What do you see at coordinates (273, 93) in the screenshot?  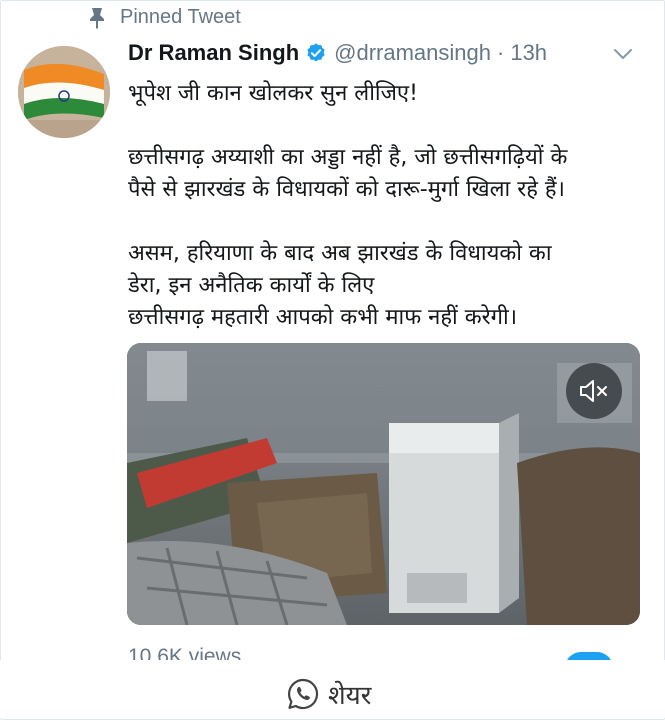 I see `tweet-line: भूपेश जी कान खोलकर सुन लीजिए!` at bounding box center [273, 93].